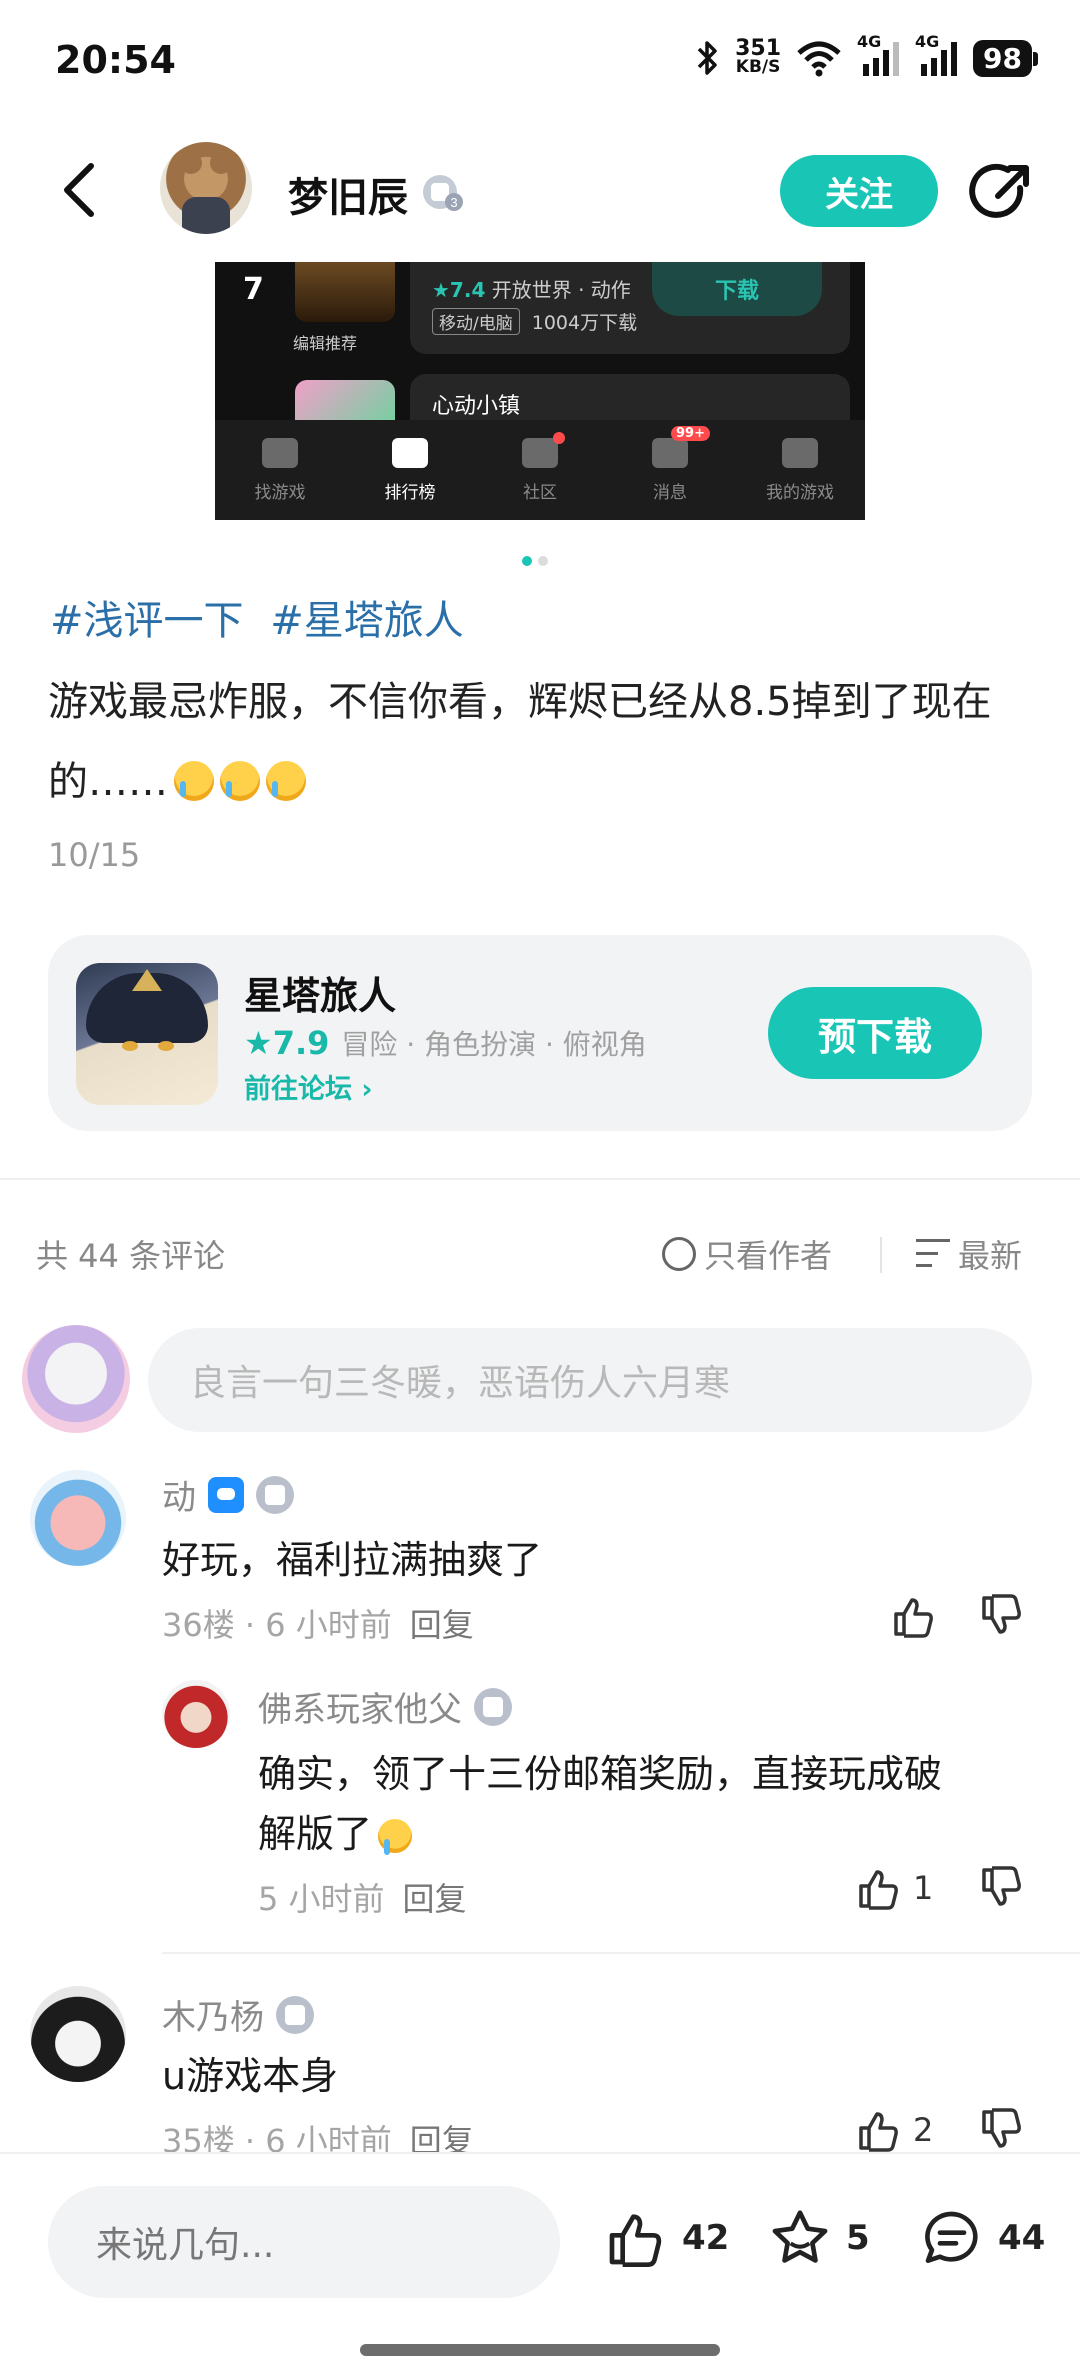 The height and width of the screenshot is (2375, 1080). I want to click on comment-bubble-icon, so click(951, 2237).